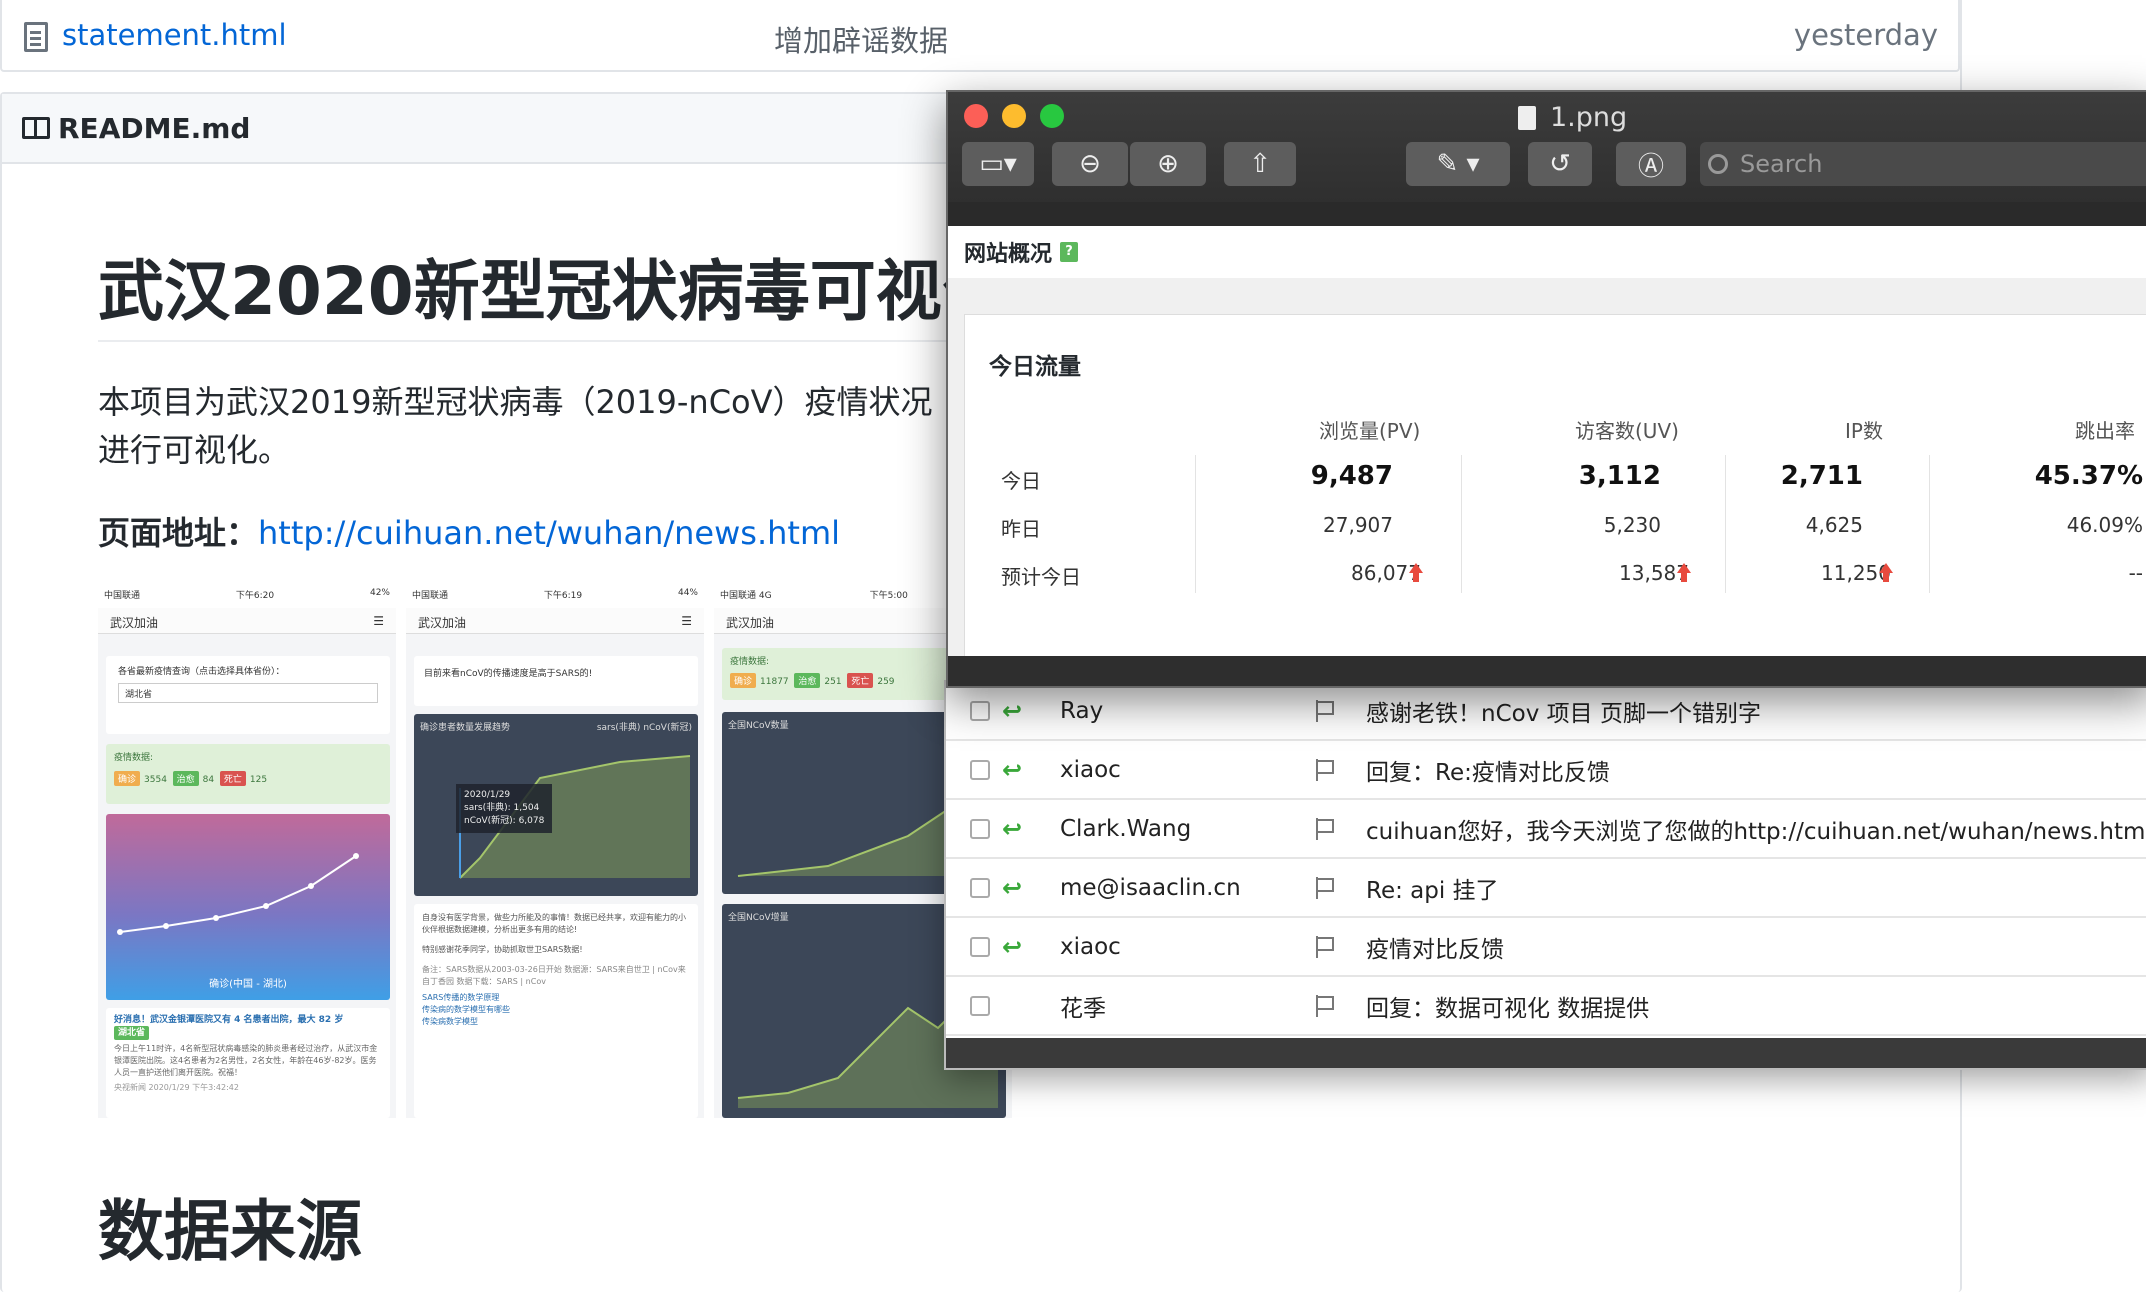 This screenshot has width=2146, height=1292. I want to click on mail-window-footer, so click(1546, 1053).